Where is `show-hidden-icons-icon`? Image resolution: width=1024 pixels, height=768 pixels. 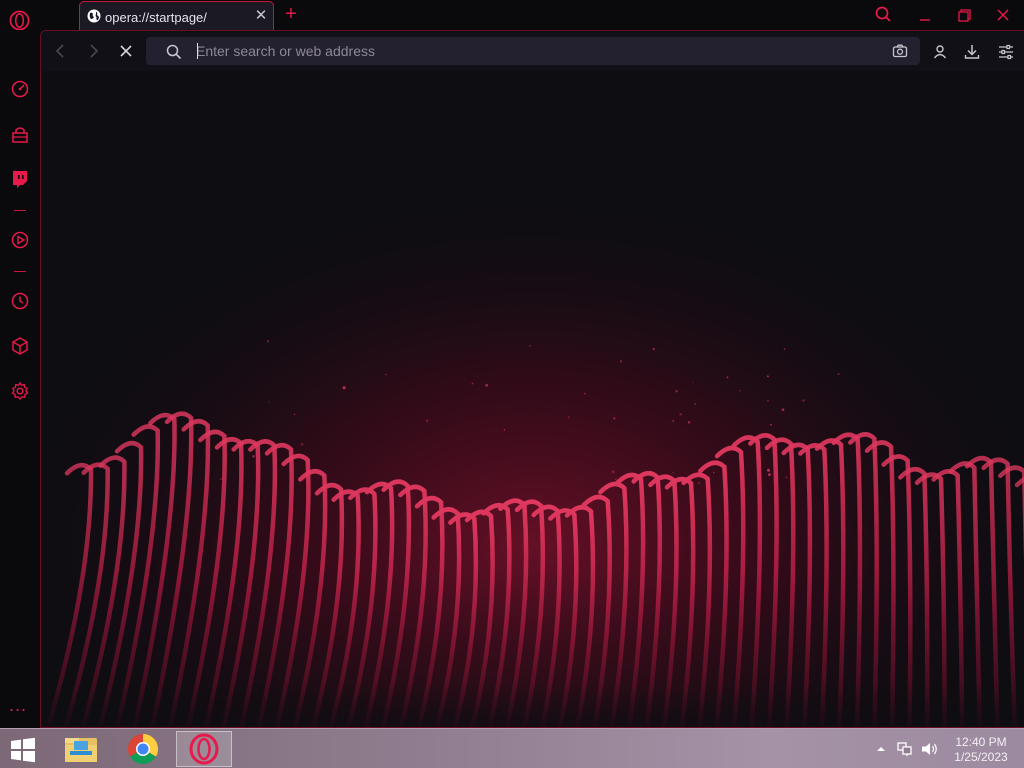 show-hidden-icons-icon is located at coordinates (881, 749).